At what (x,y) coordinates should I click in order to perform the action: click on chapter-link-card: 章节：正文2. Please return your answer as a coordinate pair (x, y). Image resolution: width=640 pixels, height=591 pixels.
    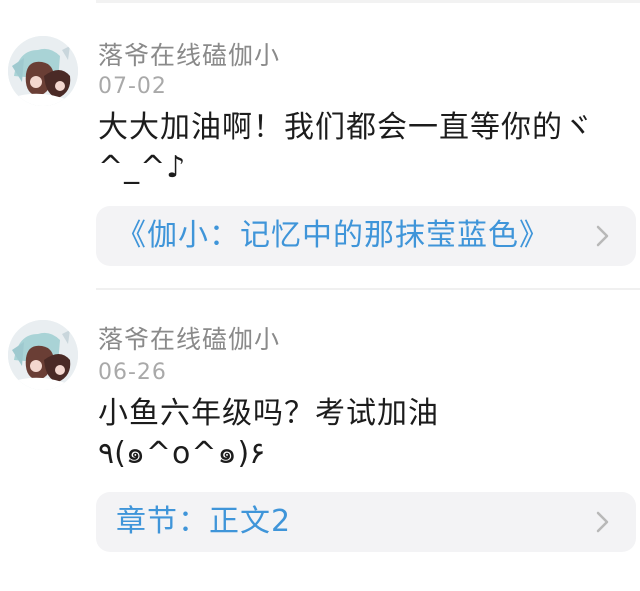
    Looking at the image, I should click on (366, 522).